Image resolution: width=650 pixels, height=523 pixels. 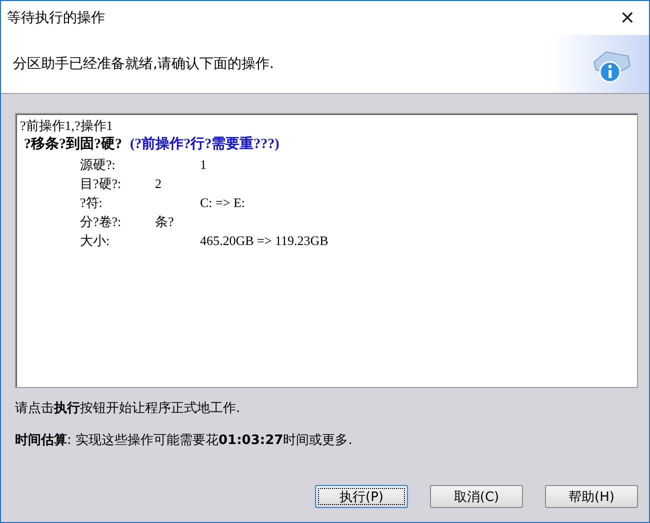 What do you see at coordinates (222, 203) in the screenshot?
I see `detail-value: C: => E:` at bounding box center [222, 203].